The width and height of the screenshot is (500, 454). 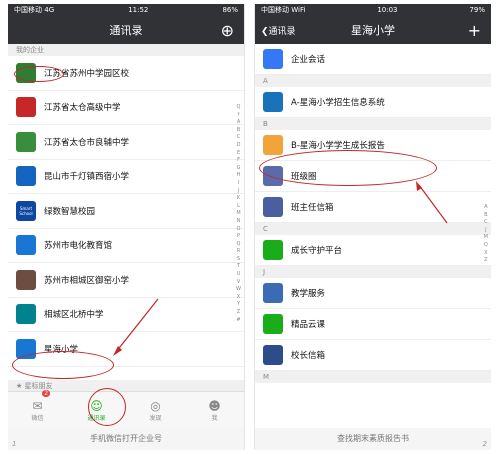 What do you see at coordinates (373, 272) in the screenshot?
I see `section-header: J` at bounding box center [373, 272].